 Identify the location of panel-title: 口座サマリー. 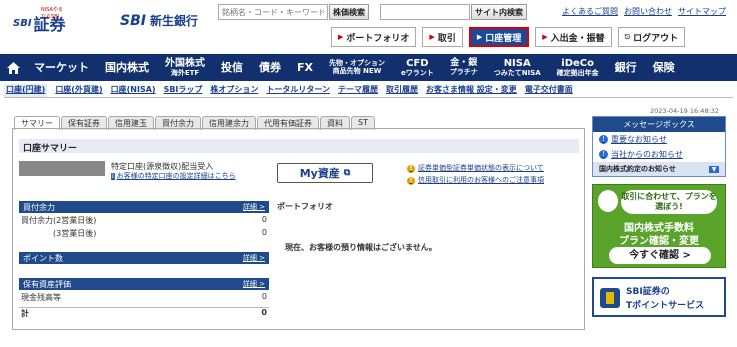
(299, 146).